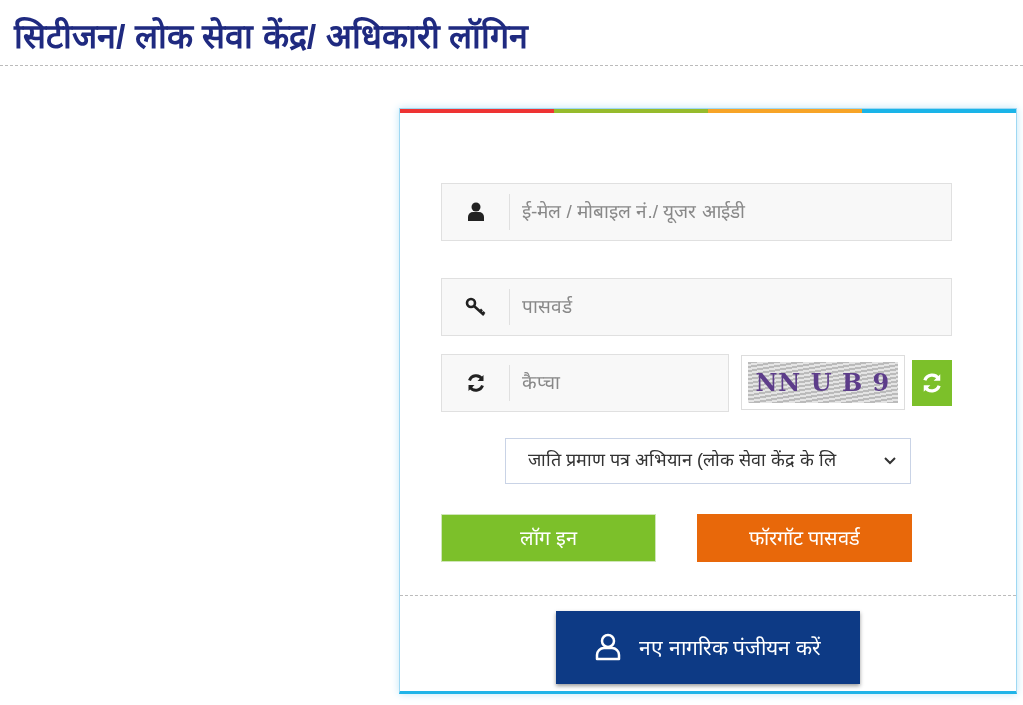 The image size is (1023, 705). What do you see at coordinates (696, 211) in the screenshot?
I see `username-field: ई-मेल / मोबाइल नं./ यूजर आईडी` at bounding box center [696, 211].